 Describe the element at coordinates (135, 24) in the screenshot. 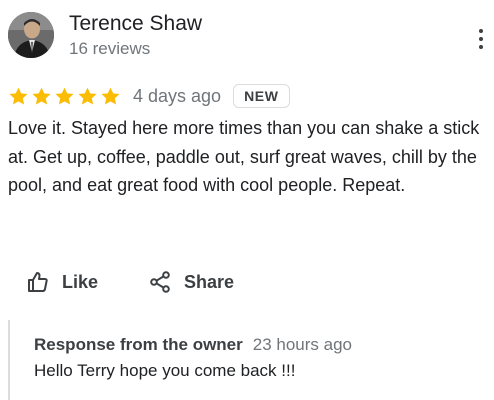

I see `author-name: Terence Shaw` at that location.